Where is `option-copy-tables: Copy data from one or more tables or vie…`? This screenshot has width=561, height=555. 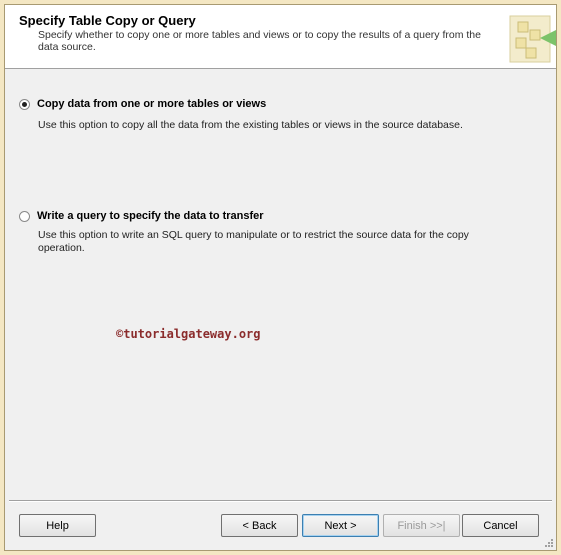 option-copy-tables: Copy data from one or more tables or vie… is located at coordinates (142, 104).